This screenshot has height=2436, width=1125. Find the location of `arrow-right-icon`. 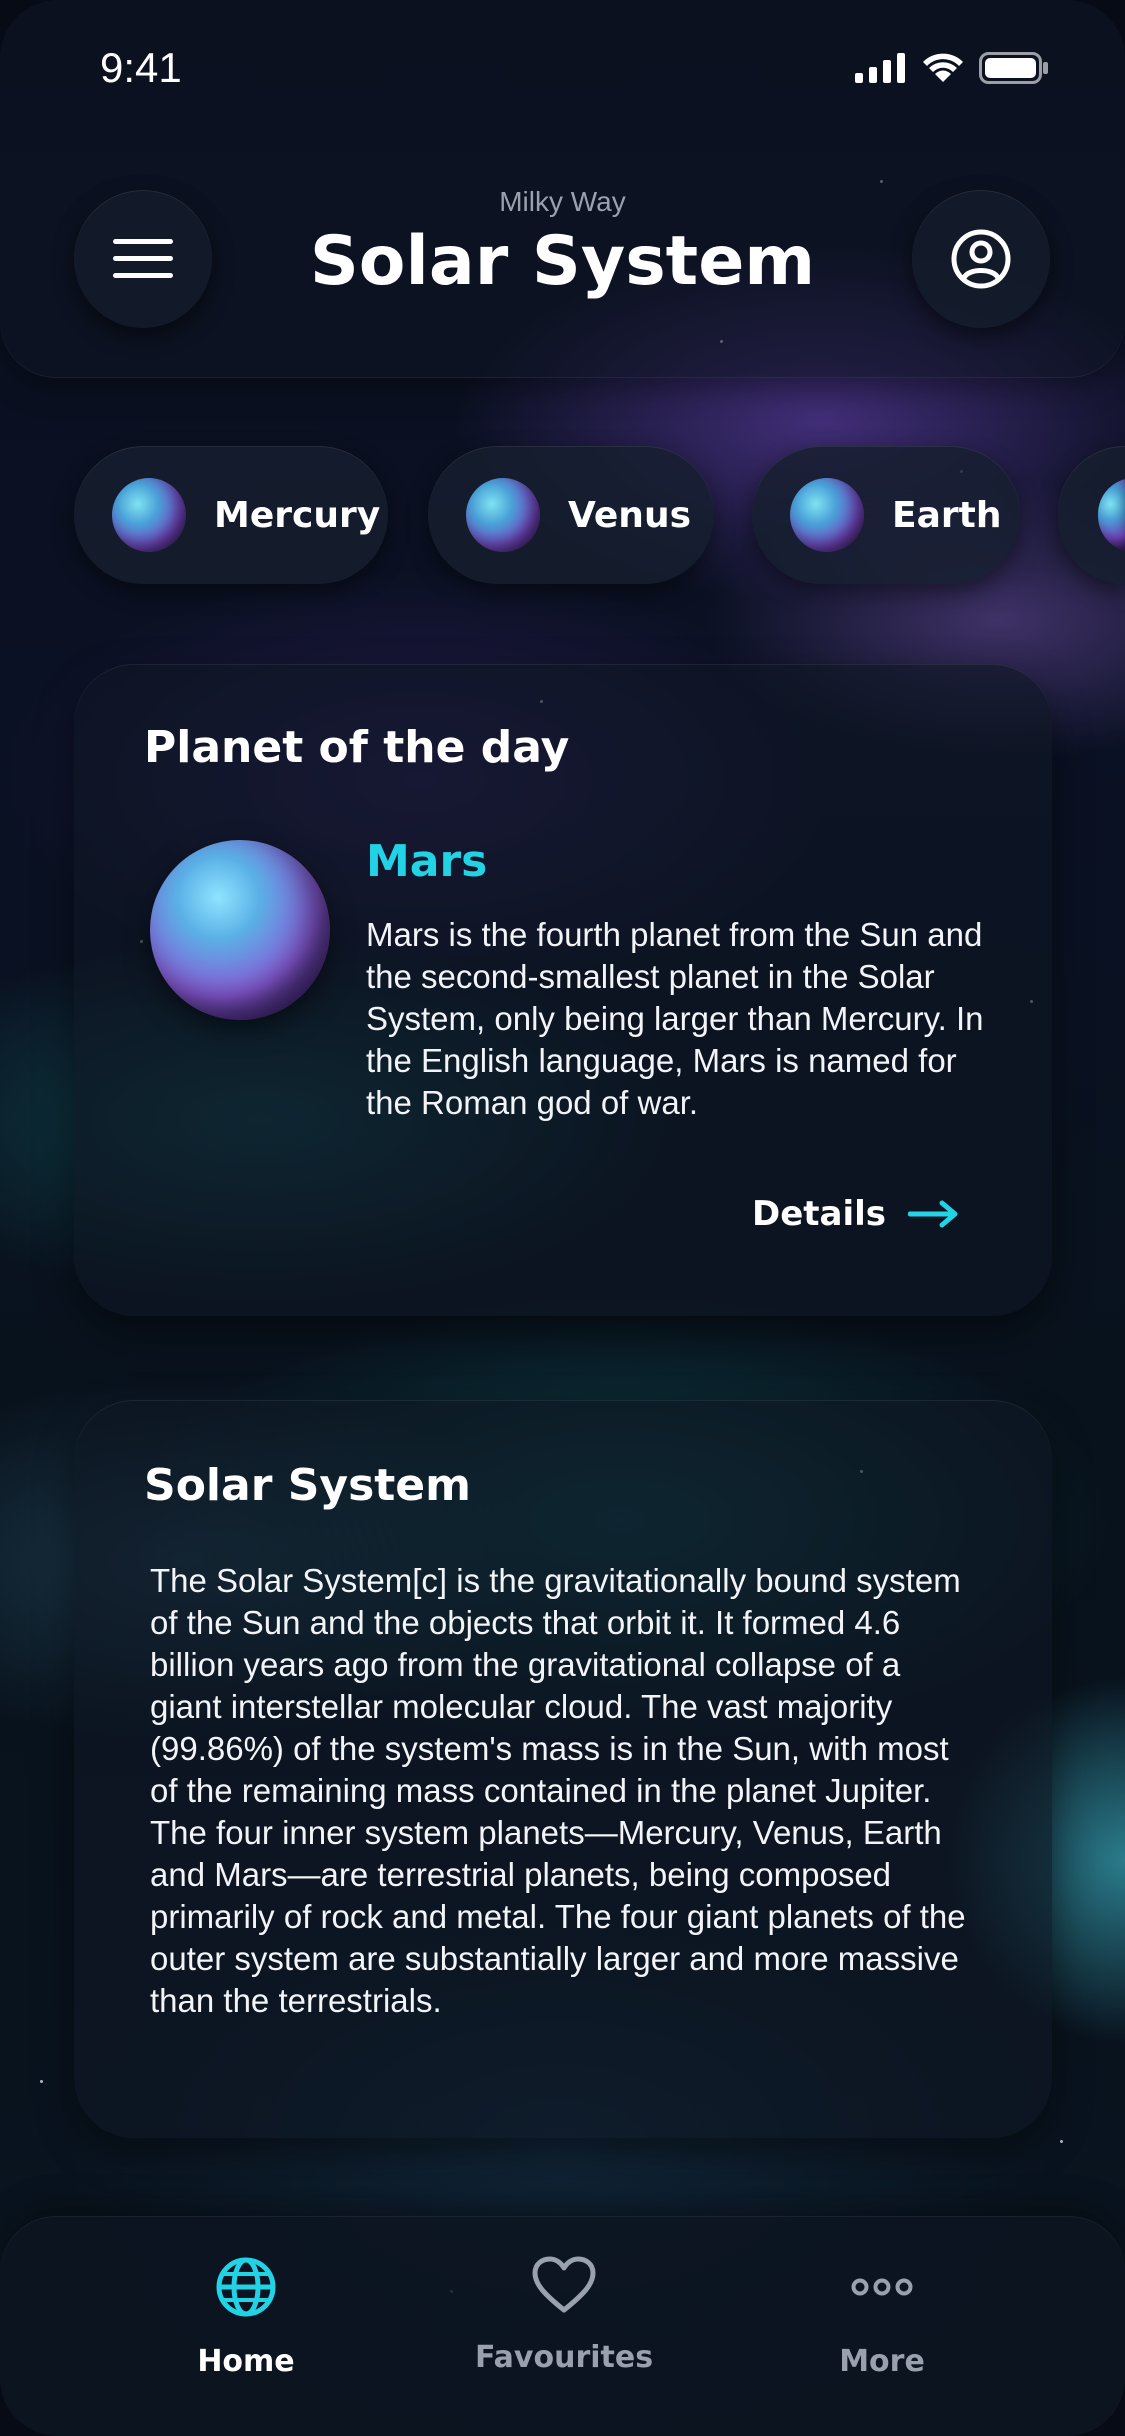

arrow-right-icon is located at coordinates (933, 1214).